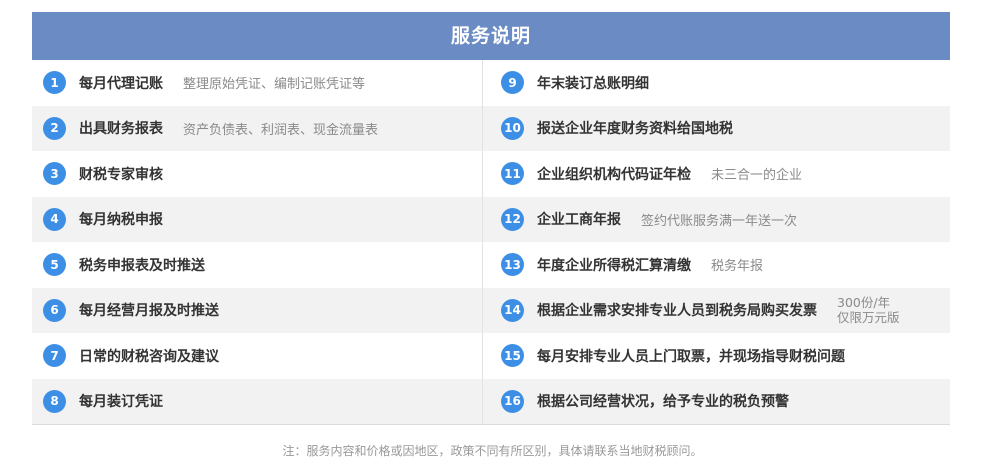 The height and width of the screenshot is (474, 985). I want to click on item-number-badge: 13, so click(512, 265).